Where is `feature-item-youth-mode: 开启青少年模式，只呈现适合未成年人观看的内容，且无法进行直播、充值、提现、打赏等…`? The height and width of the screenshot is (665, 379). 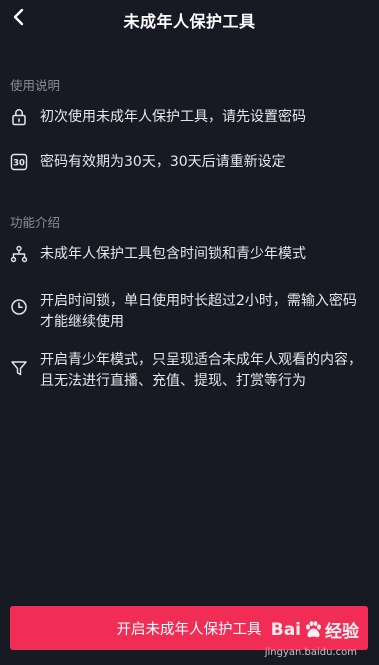 feature-item-youth-mode: 开启青少年模式，只呈现适合未成年人观看的内容，且无法进行直播、充值、提现、打赏等… is located at coordinates (189, 371).